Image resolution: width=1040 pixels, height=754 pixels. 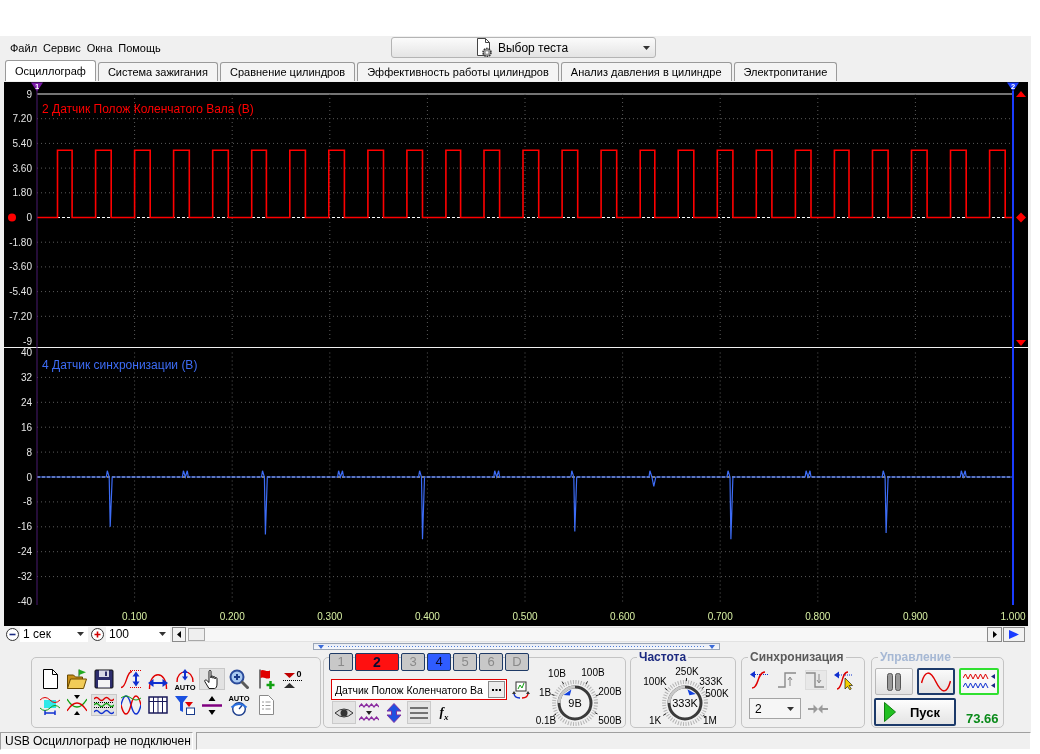 I want to click on group-title: Управление, so click(x=915, y=657).